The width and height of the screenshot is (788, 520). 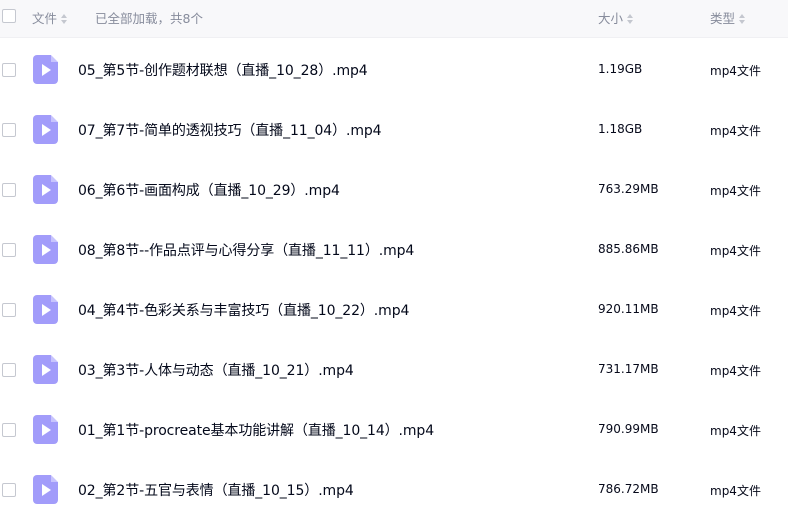 I want to click on file-row: 06_第6节-画面构成（直播_10_29）.mp4 763.29MB mp4文件, so click(x=394, y=188).